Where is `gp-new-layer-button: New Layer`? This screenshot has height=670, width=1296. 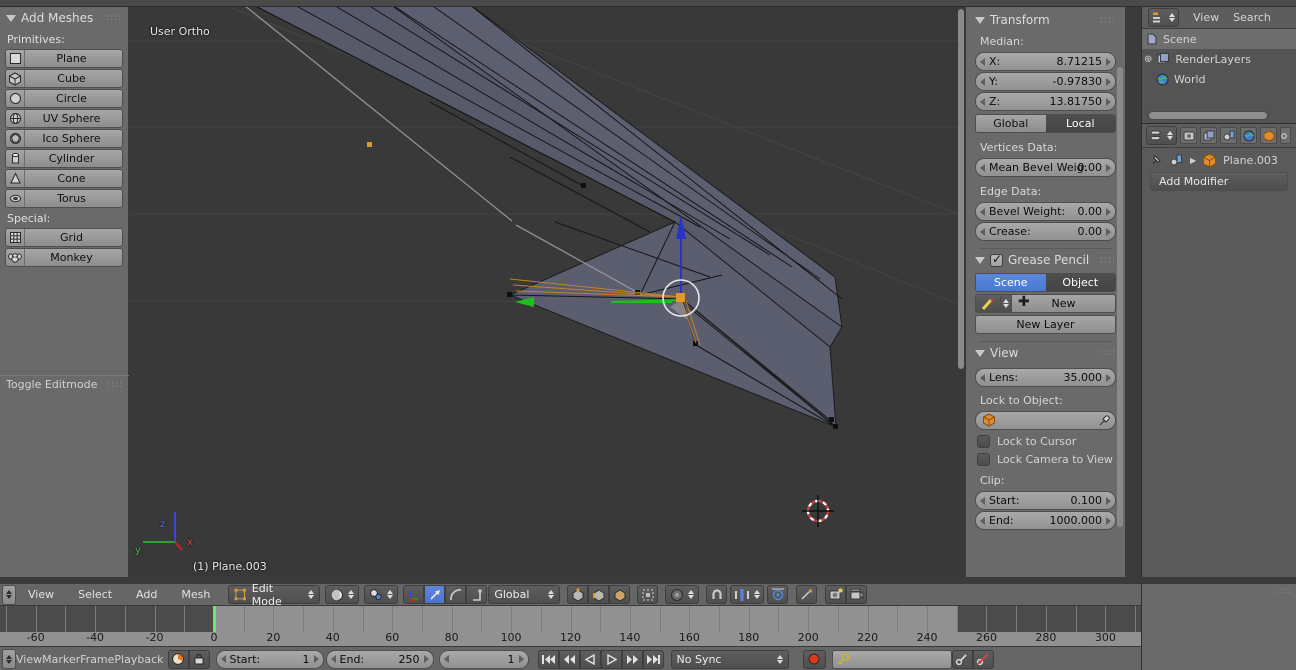 gp-new-layer-button: New Layer is located at coordinates (1045, 324).